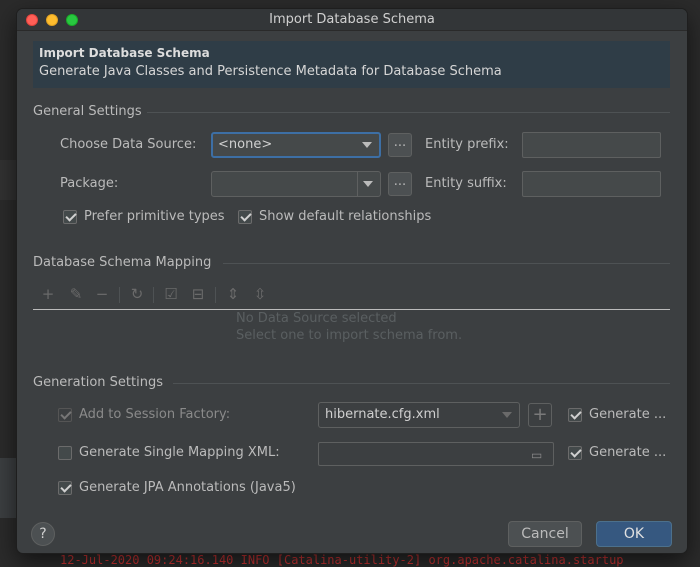 The height and width of the screenshot is (567, 700). I want to click on folder-icon: ▭, so click(539, 455).